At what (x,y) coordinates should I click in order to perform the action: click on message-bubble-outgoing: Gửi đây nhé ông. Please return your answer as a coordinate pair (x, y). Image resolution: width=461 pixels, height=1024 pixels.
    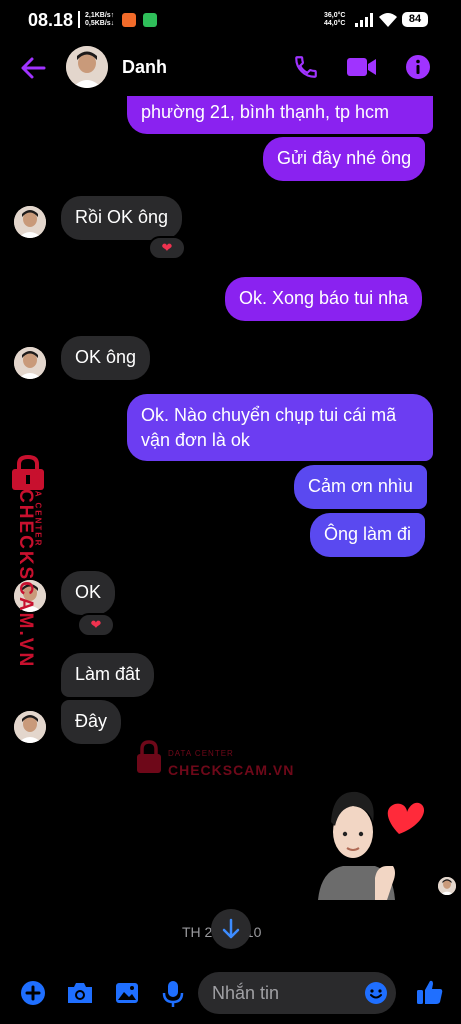
    Looking at the image, I should click on (344, 159).